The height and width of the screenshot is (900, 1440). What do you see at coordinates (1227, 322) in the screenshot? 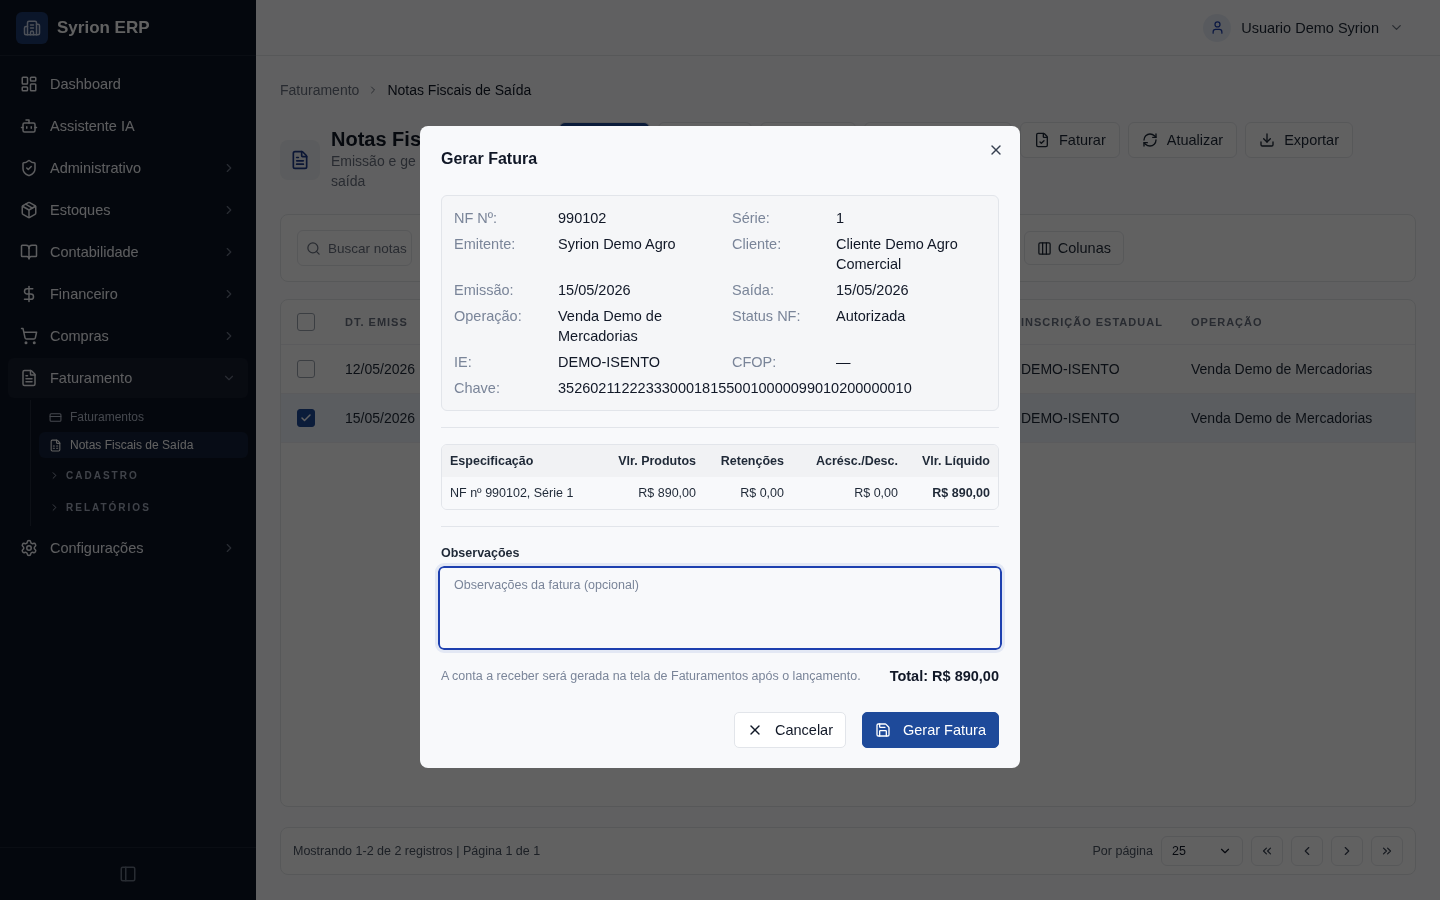
I see `column-header: OPERAÇÃO` at bounding box center [1227, 322].